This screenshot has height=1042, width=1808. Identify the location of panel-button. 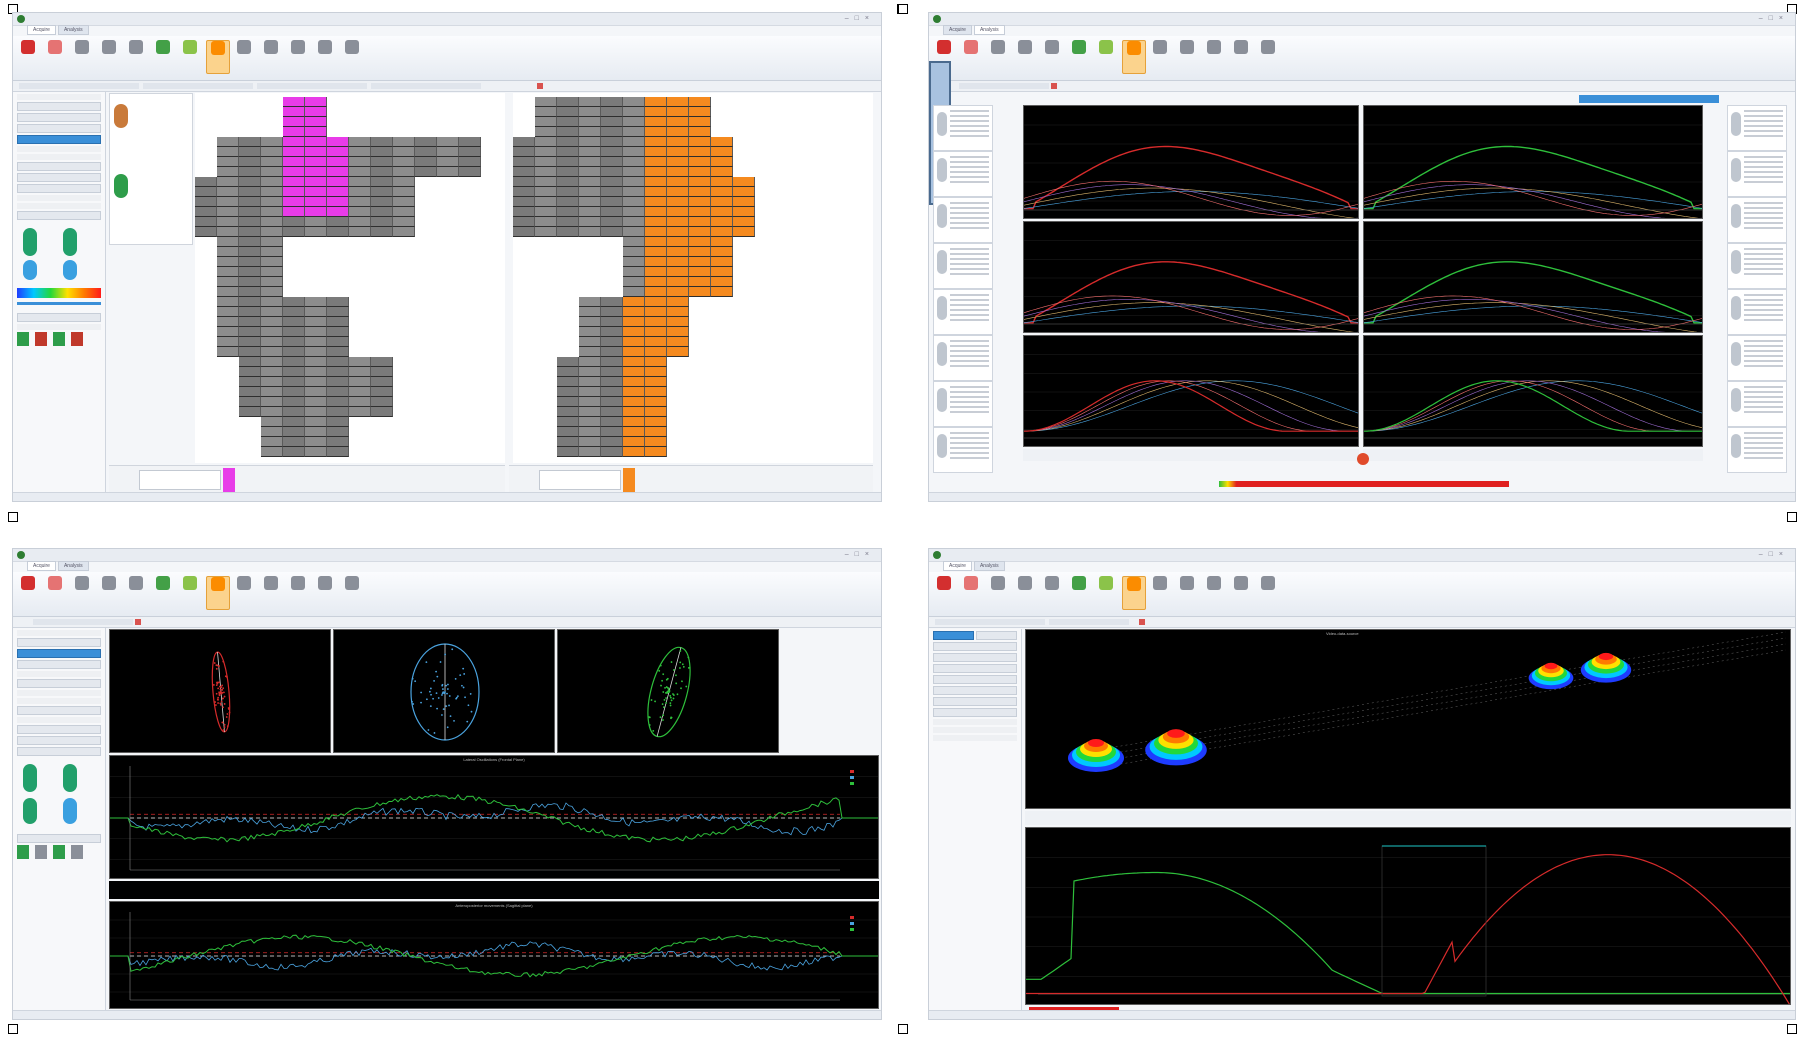
(59, 729).